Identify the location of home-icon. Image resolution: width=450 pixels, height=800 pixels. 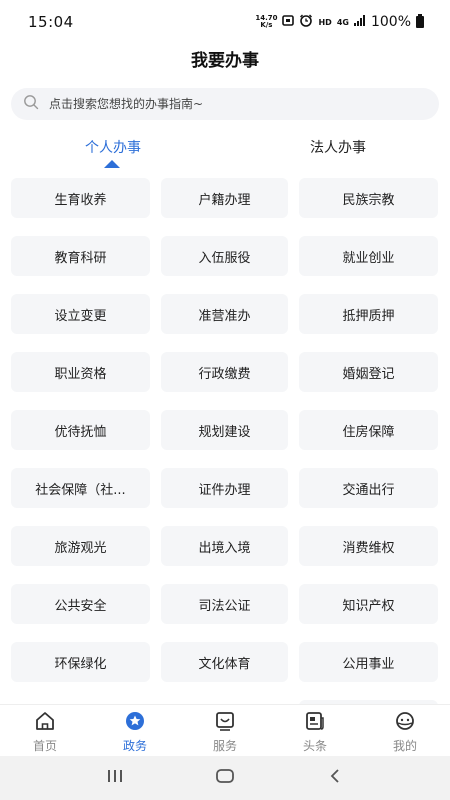
(45, 722).